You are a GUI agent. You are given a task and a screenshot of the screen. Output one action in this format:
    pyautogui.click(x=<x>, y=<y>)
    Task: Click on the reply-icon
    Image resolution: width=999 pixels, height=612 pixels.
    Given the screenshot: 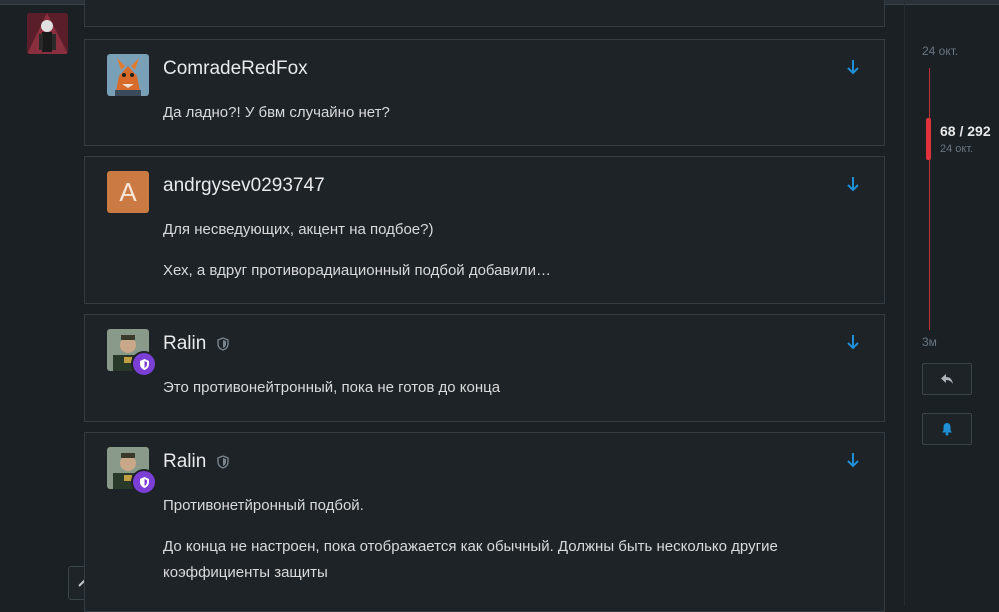 What is the action you would take?
    pyautogui.click(x=947, y=379)
    